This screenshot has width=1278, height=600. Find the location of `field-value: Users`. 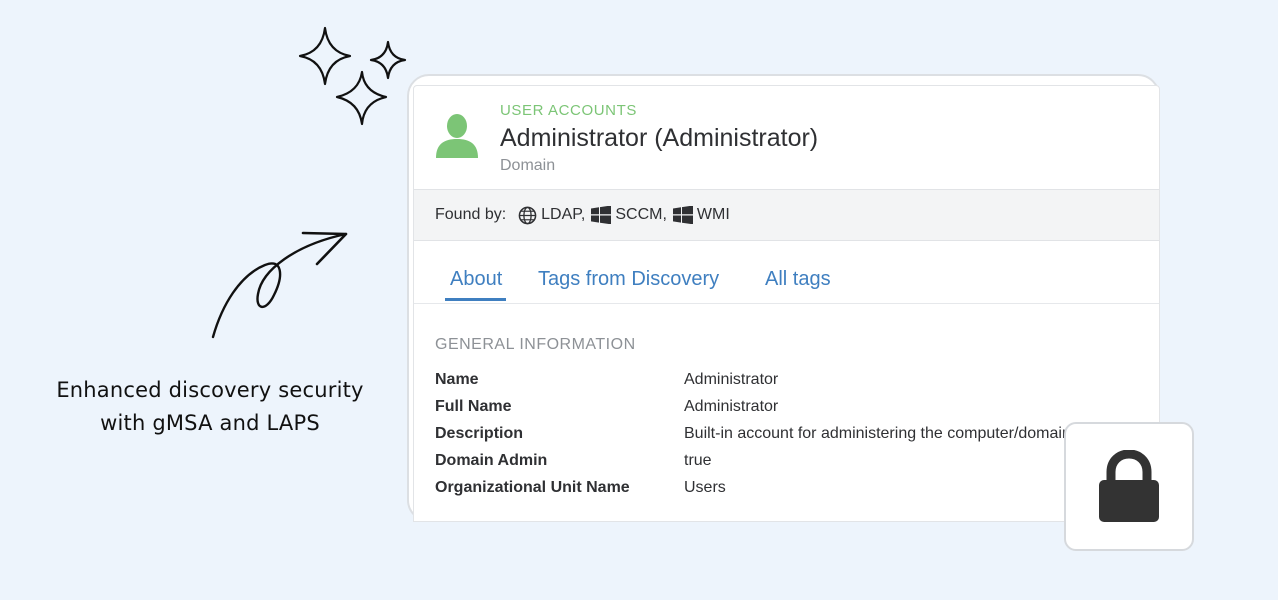

field-value: Users is located at coordinates (705, 487).